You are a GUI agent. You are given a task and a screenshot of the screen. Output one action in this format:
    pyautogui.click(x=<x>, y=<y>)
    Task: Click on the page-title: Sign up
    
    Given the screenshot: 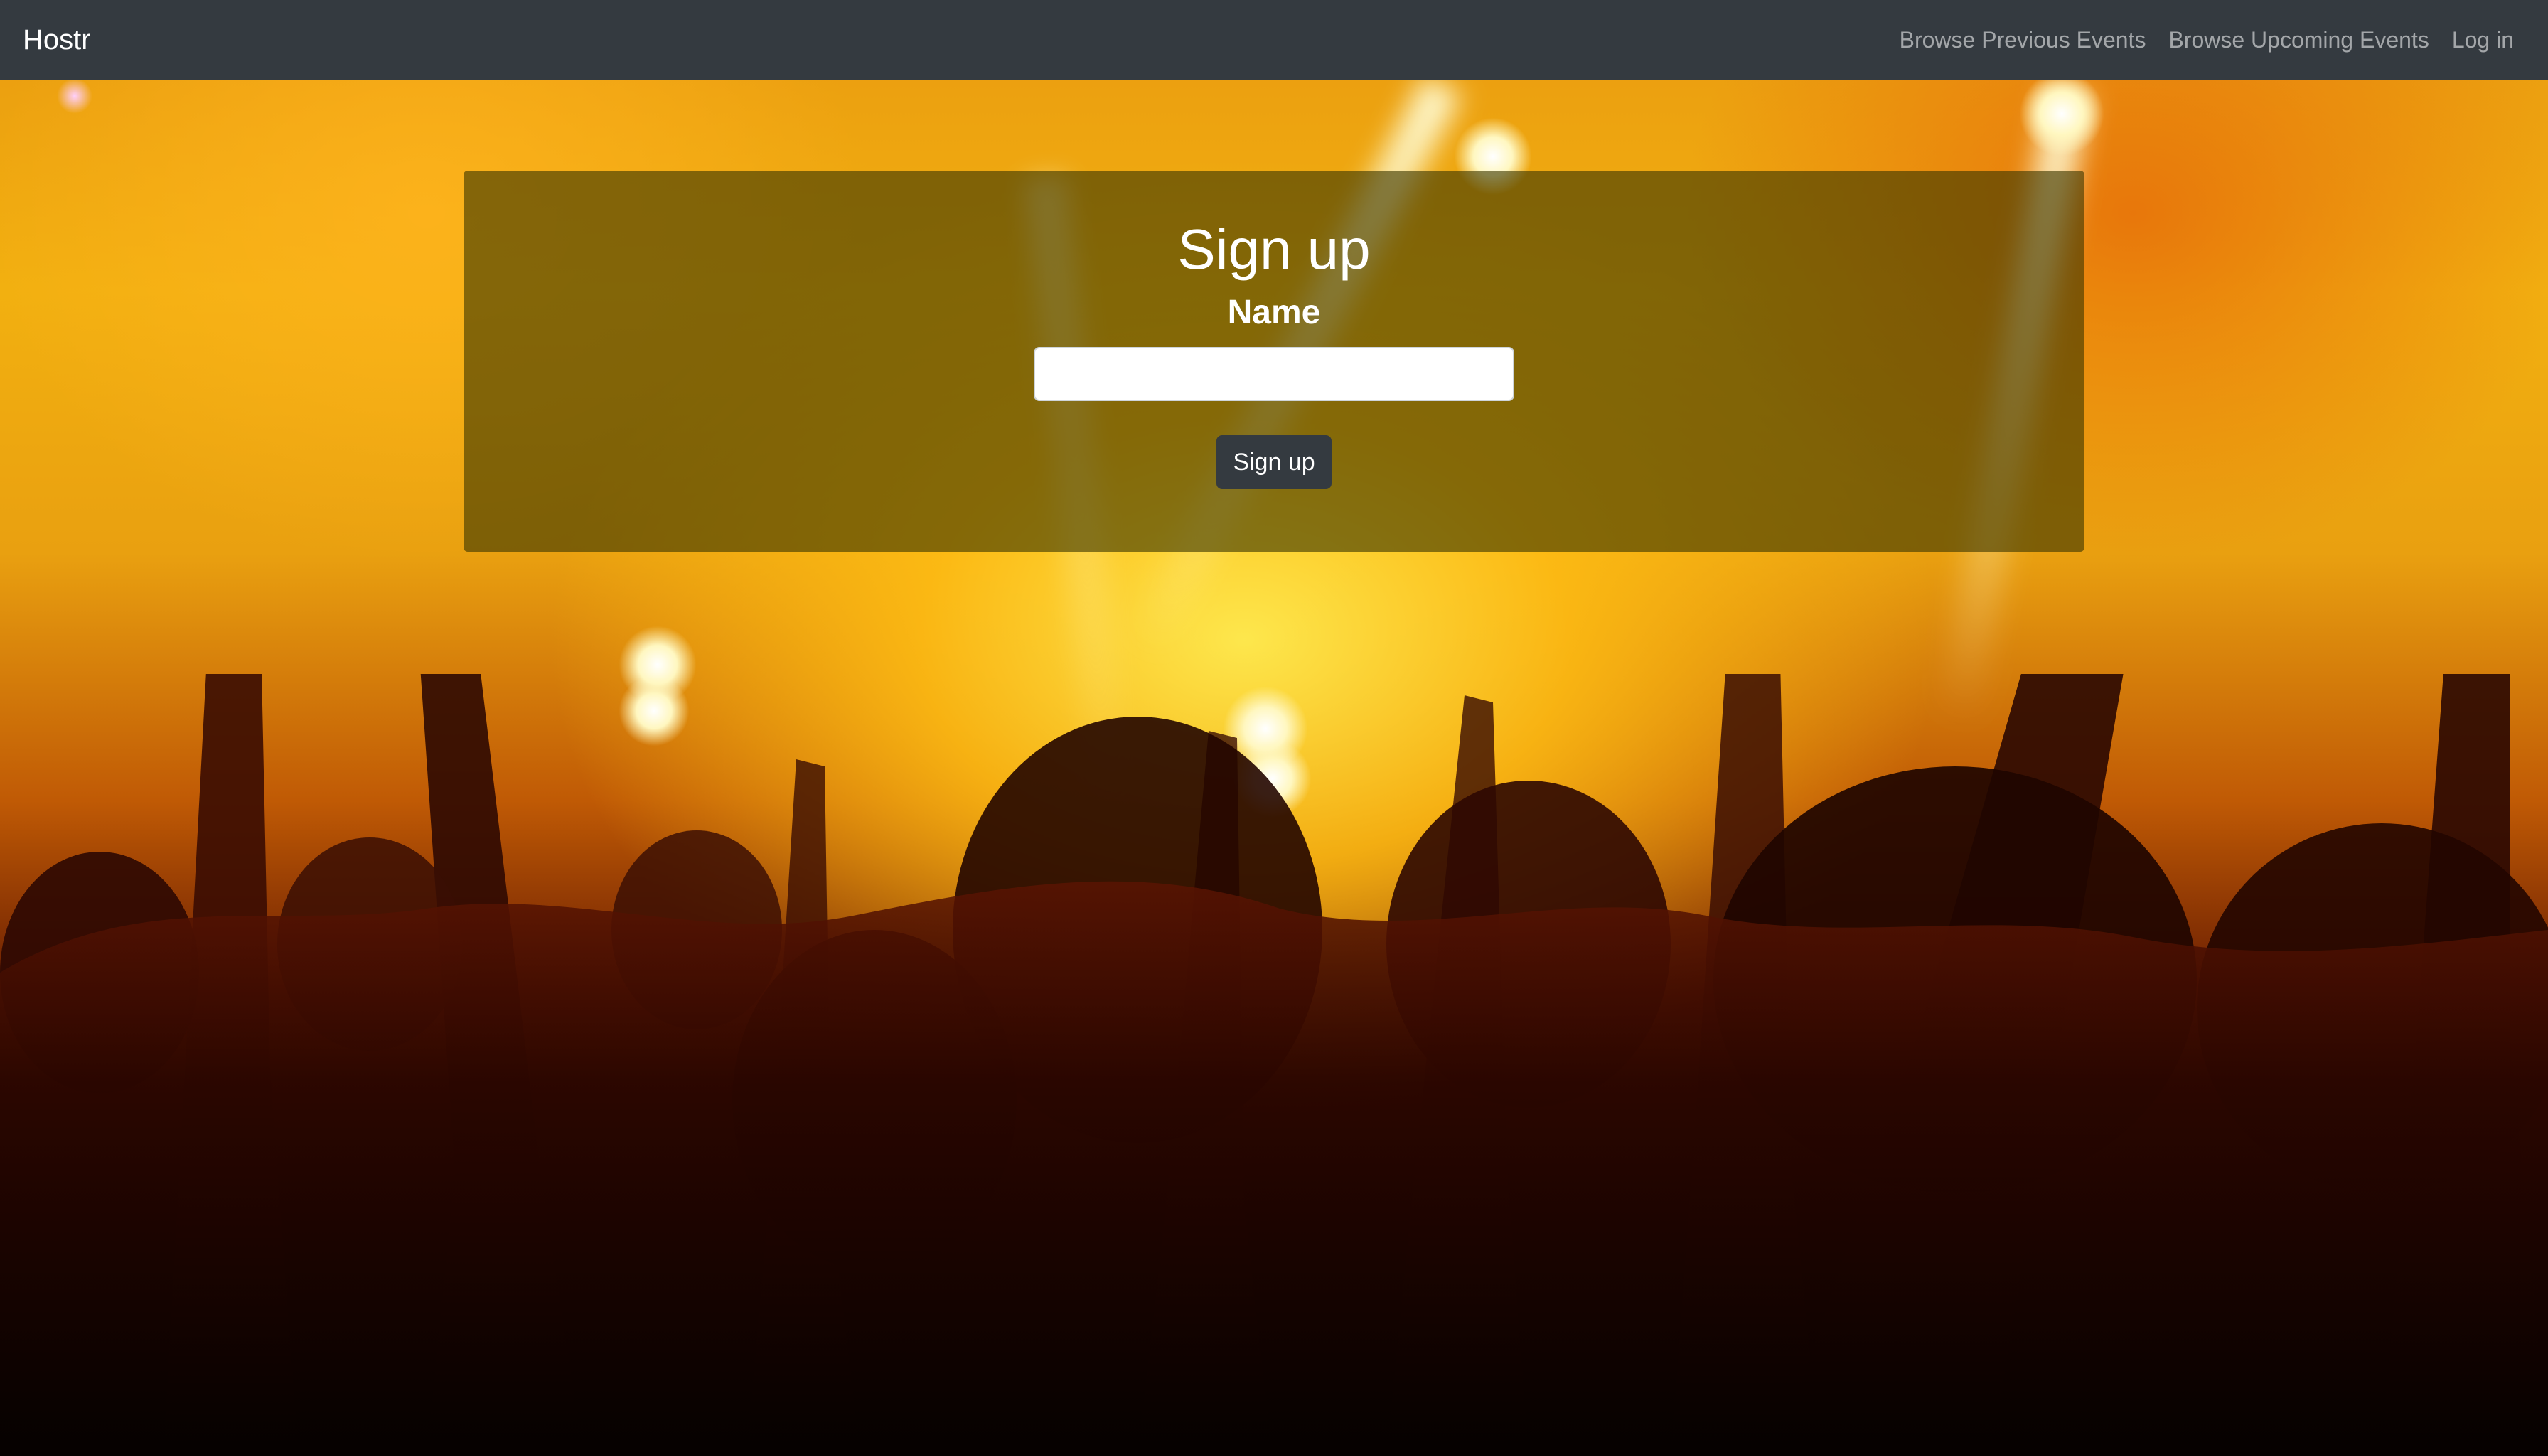 What is the action you would take?
    pyautogui.click(x=1274, y=249)
    